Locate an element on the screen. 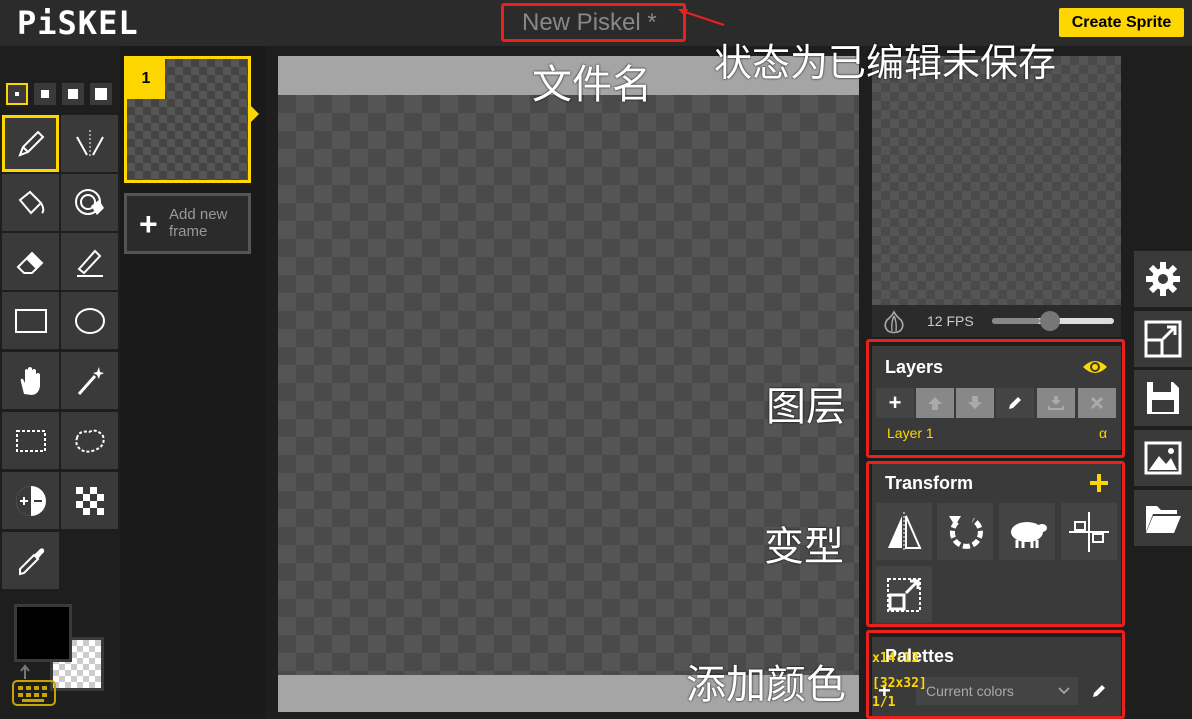 Image resolution: width=1192 pixels, height=719 pixels. rectangle-icon is located at coordinates (30, 320).